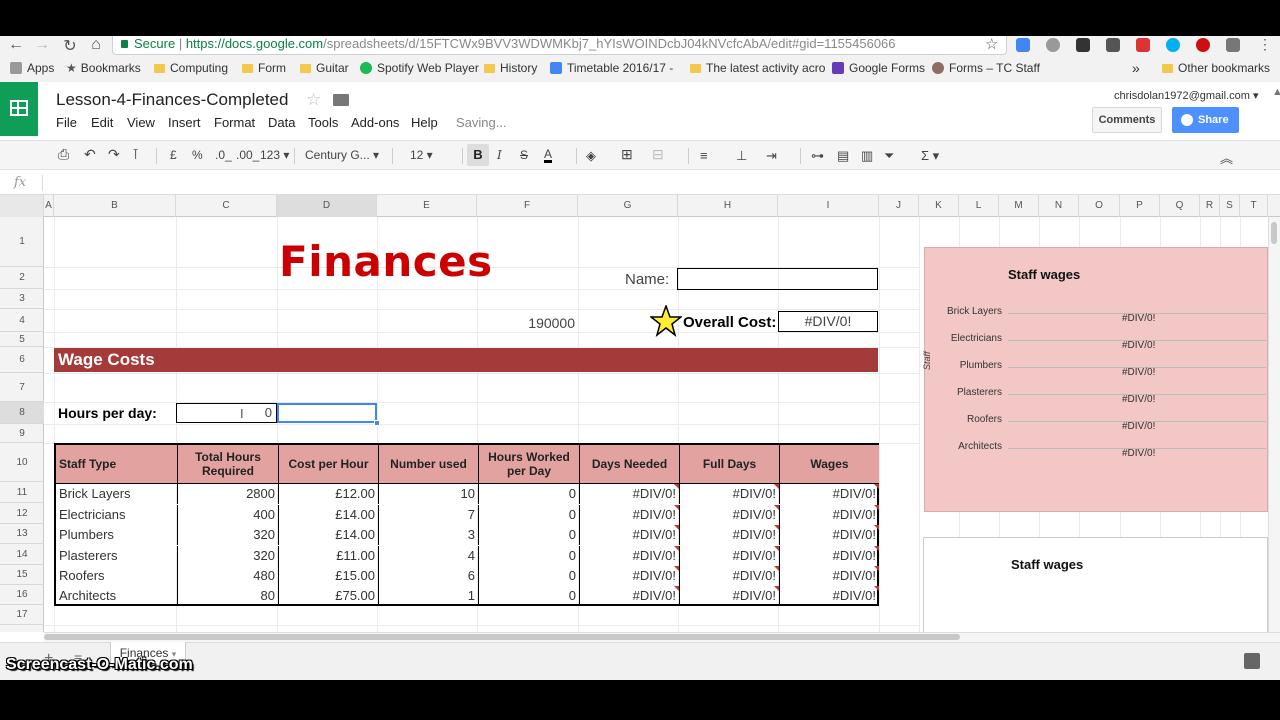  I want to click on column-header: A, so click(49, 206).